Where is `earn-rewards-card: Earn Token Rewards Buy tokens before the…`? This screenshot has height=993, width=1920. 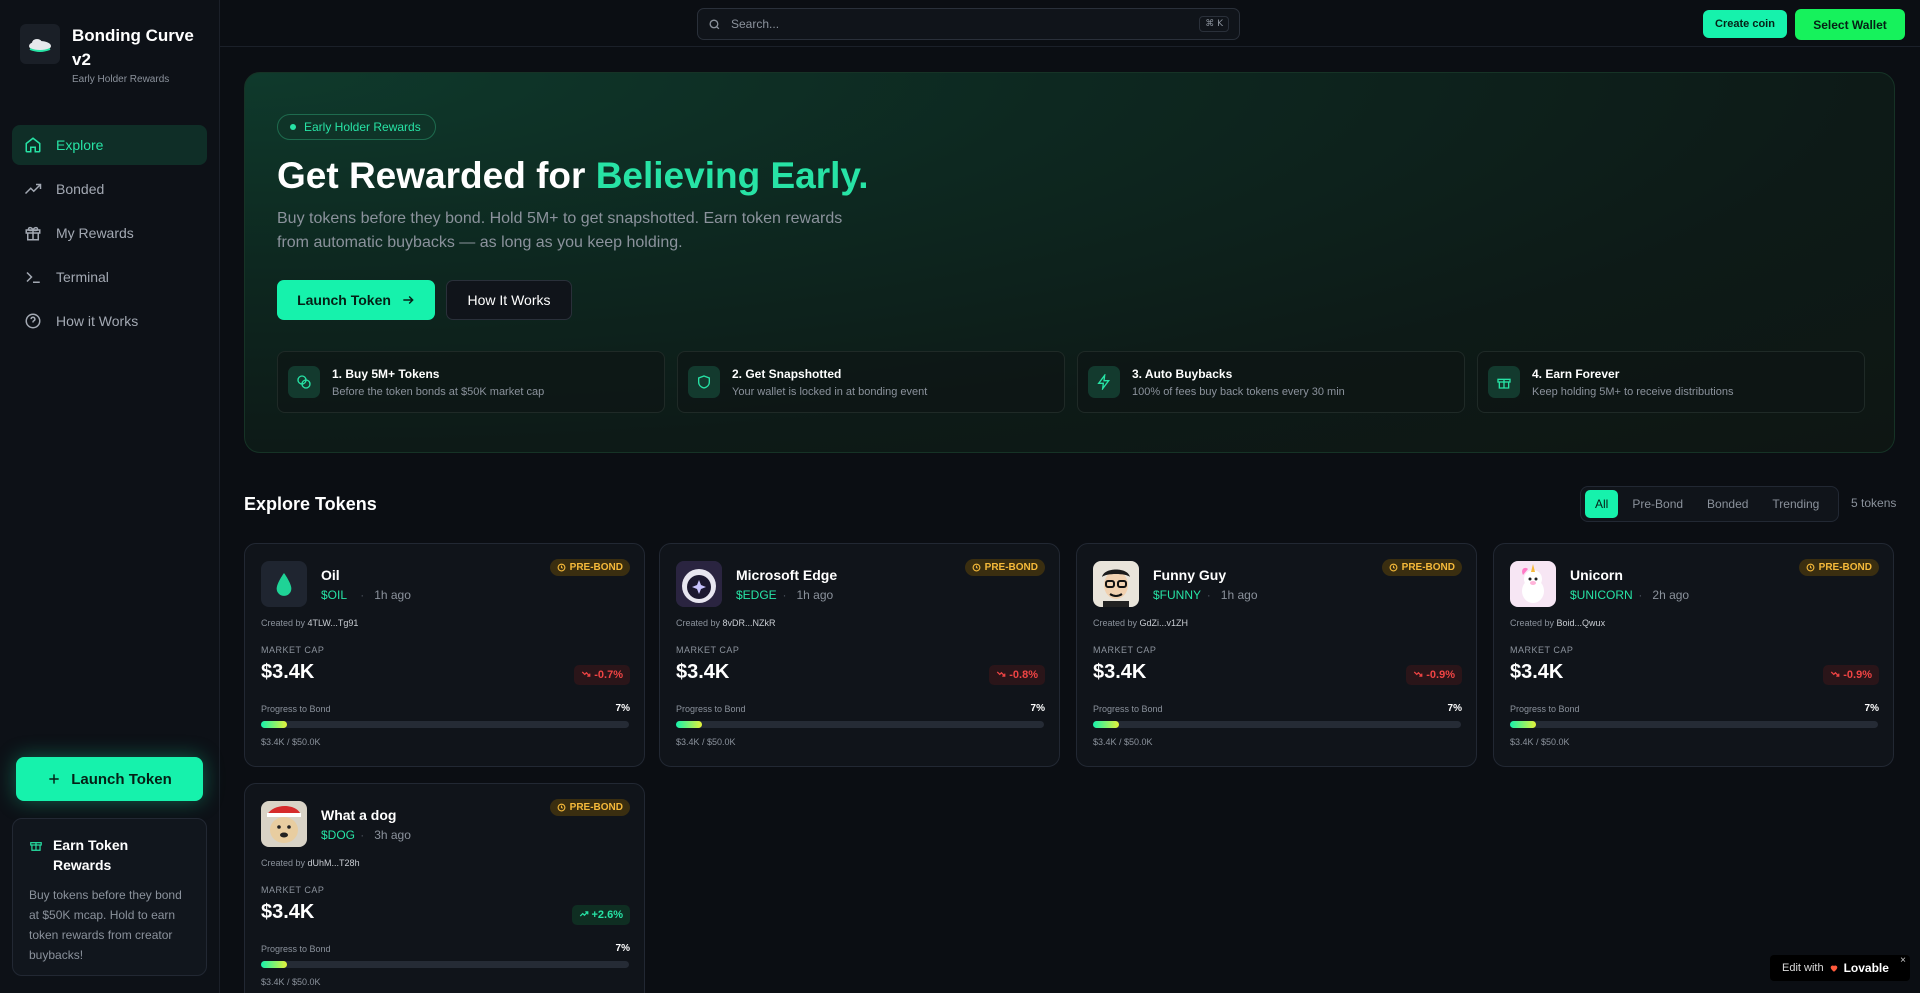
earn-rewards-card: Earn Token Rewards Buy tokens before the… is located at coordinates (109, 897).